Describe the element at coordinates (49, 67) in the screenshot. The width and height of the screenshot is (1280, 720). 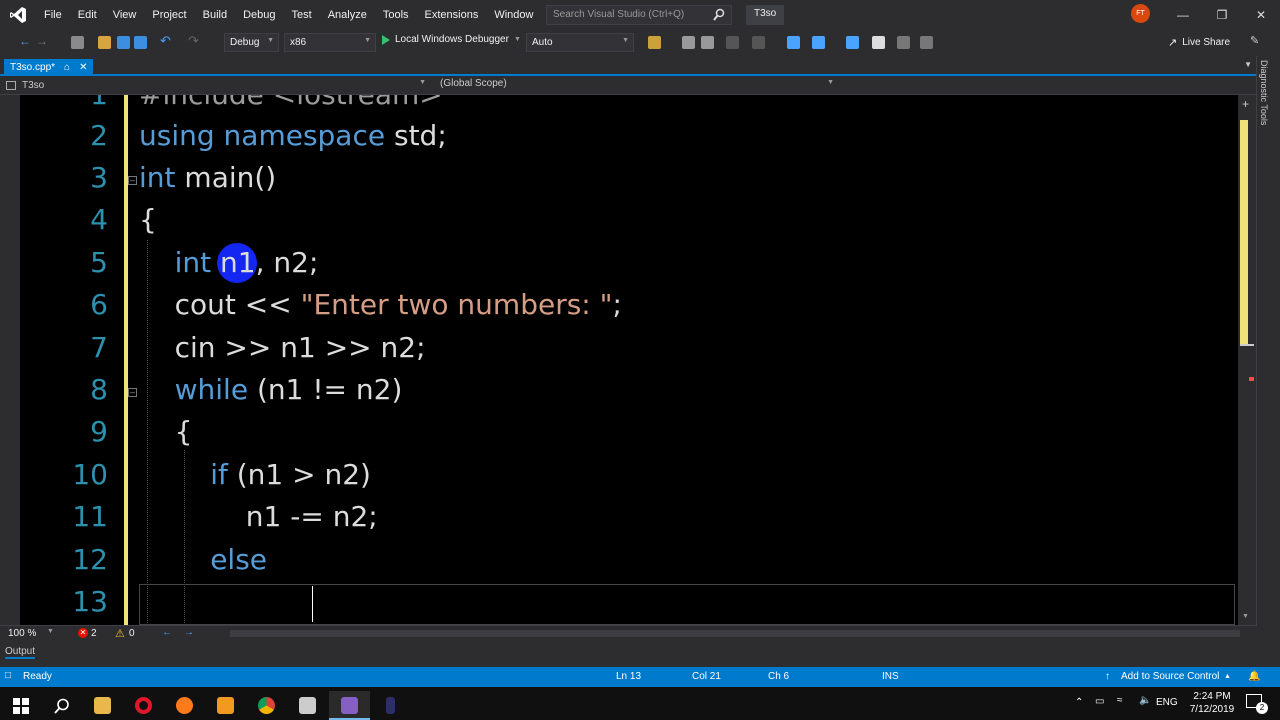
I see `tab-t3so-cpp: T3so.cpp* ⌂ ✕` at that location.